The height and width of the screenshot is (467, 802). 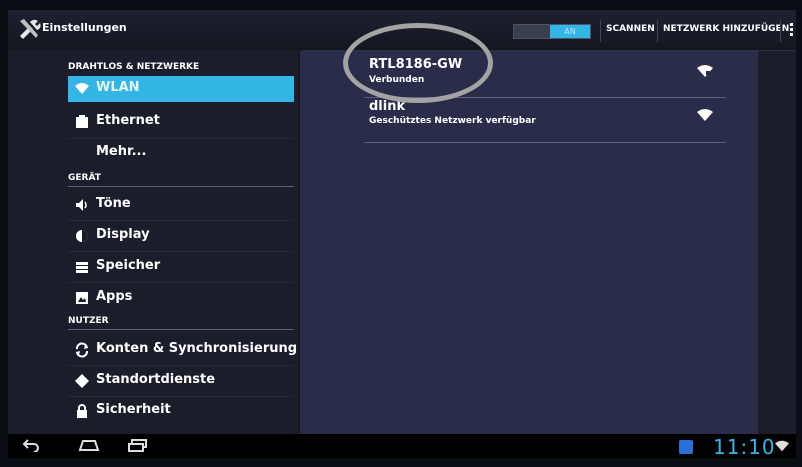 I want to click on wifi-signal-secured-icon, so click(x=705, y=115).